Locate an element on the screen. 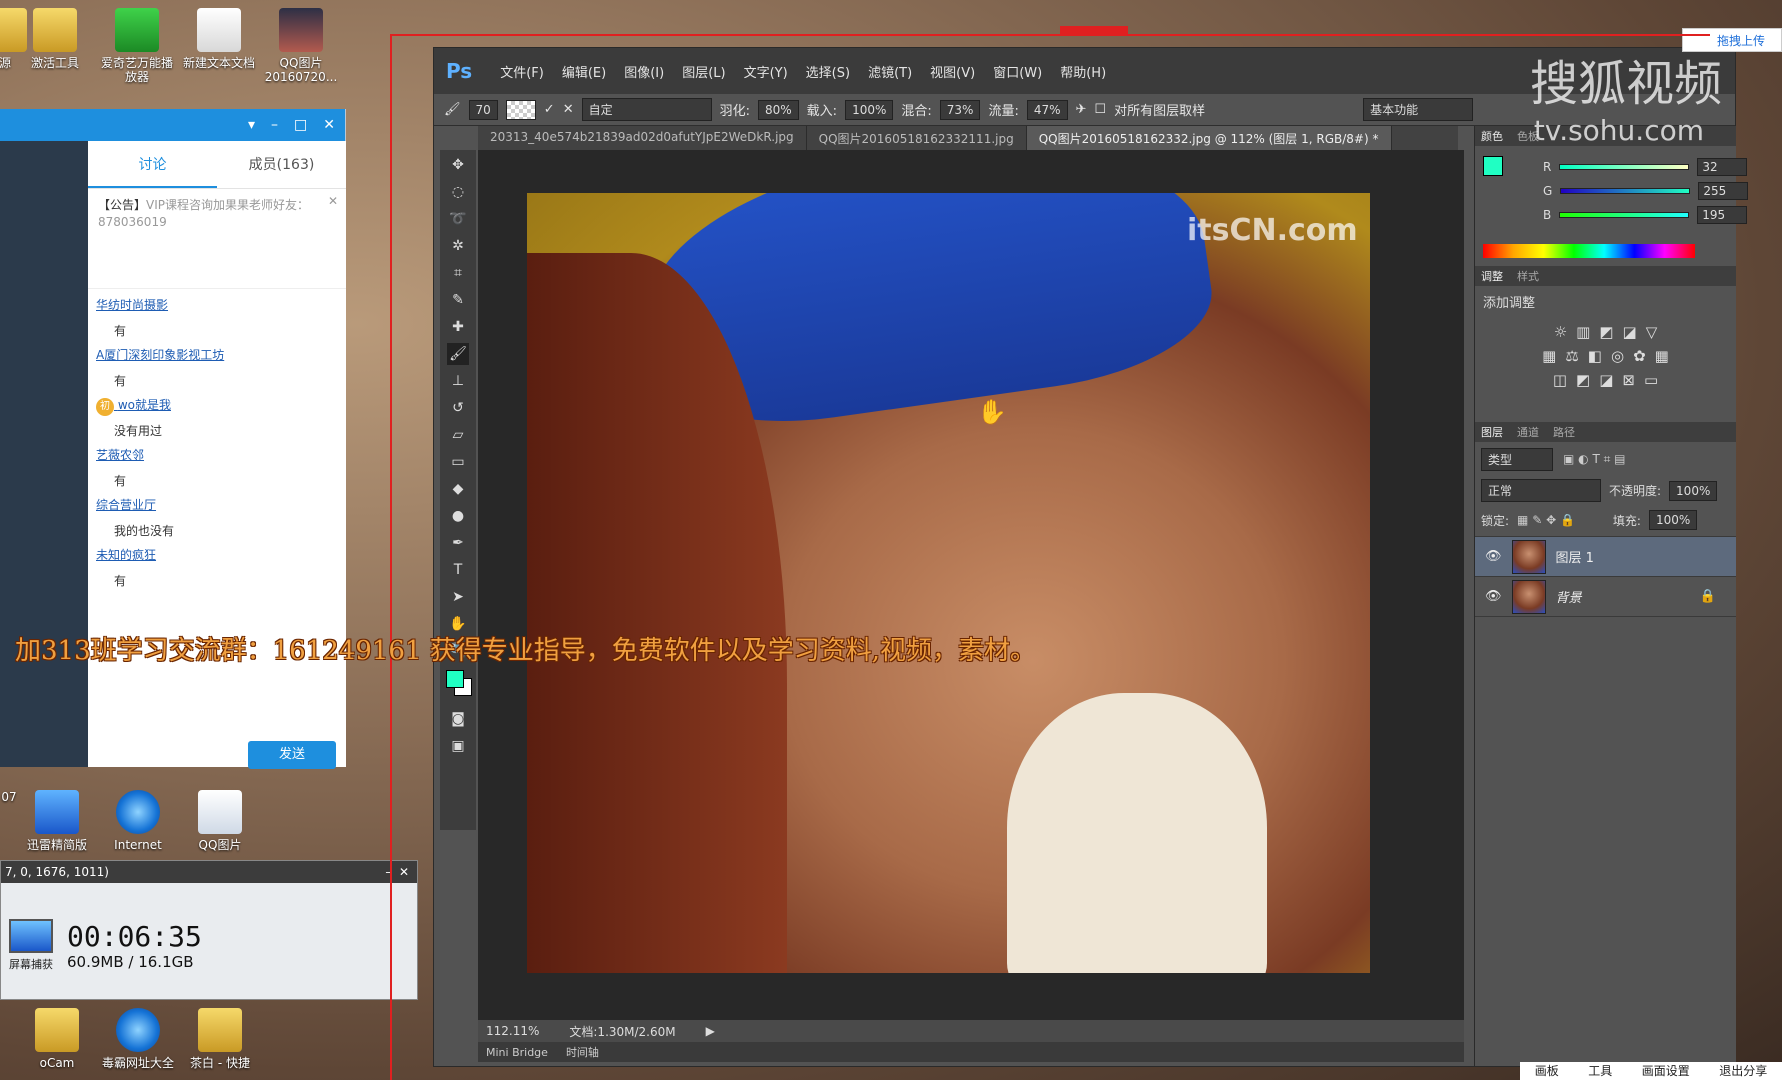 This screenshot has height=1080, width=1782. hue-icon: ▦ is located at coordinates (1549, 356).